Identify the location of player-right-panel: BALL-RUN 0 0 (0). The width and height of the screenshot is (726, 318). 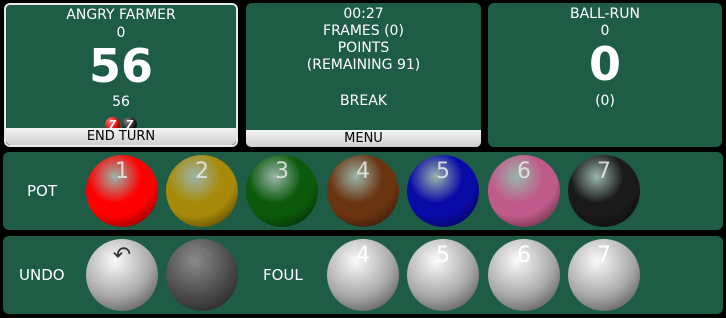
(605, 75).